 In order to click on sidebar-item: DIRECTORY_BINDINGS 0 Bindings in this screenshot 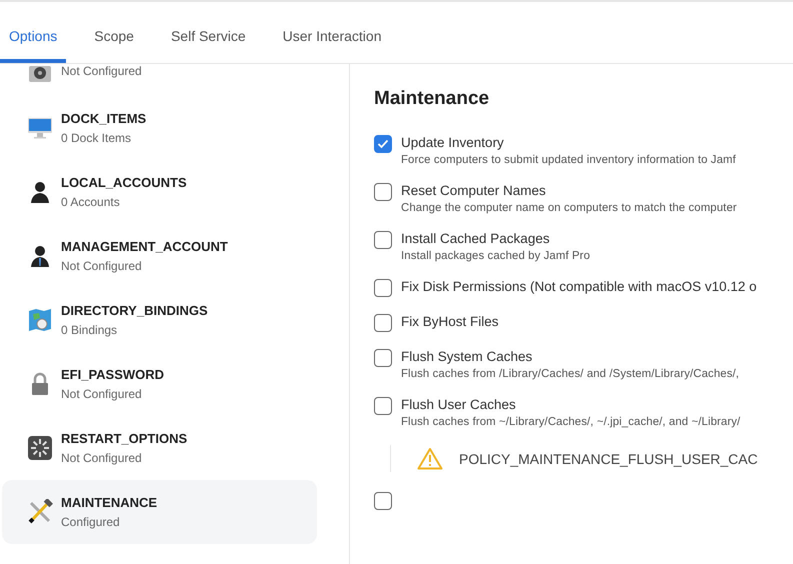, I will do `click(159, 320)`.